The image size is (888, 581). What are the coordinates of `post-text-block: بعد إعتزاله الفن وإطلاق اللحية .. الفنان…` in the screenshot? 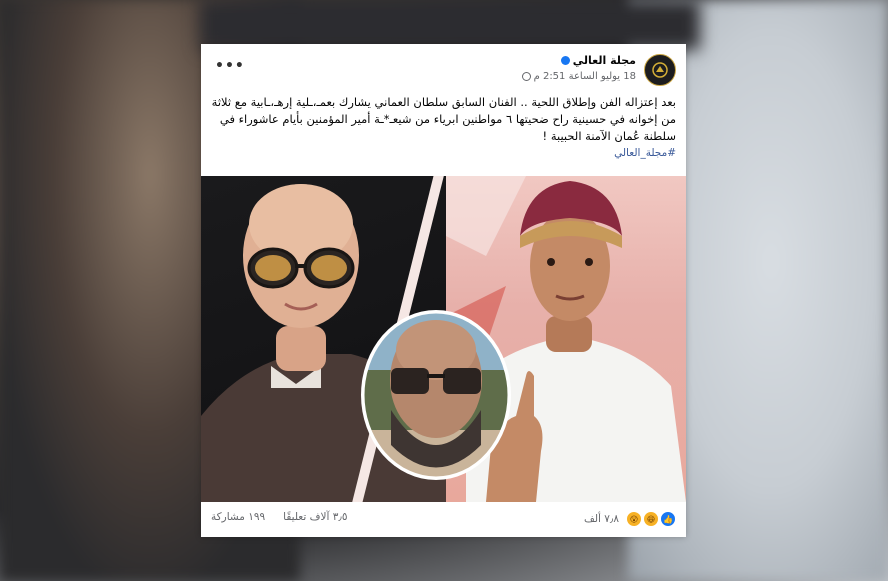 It's located at (443, 128).